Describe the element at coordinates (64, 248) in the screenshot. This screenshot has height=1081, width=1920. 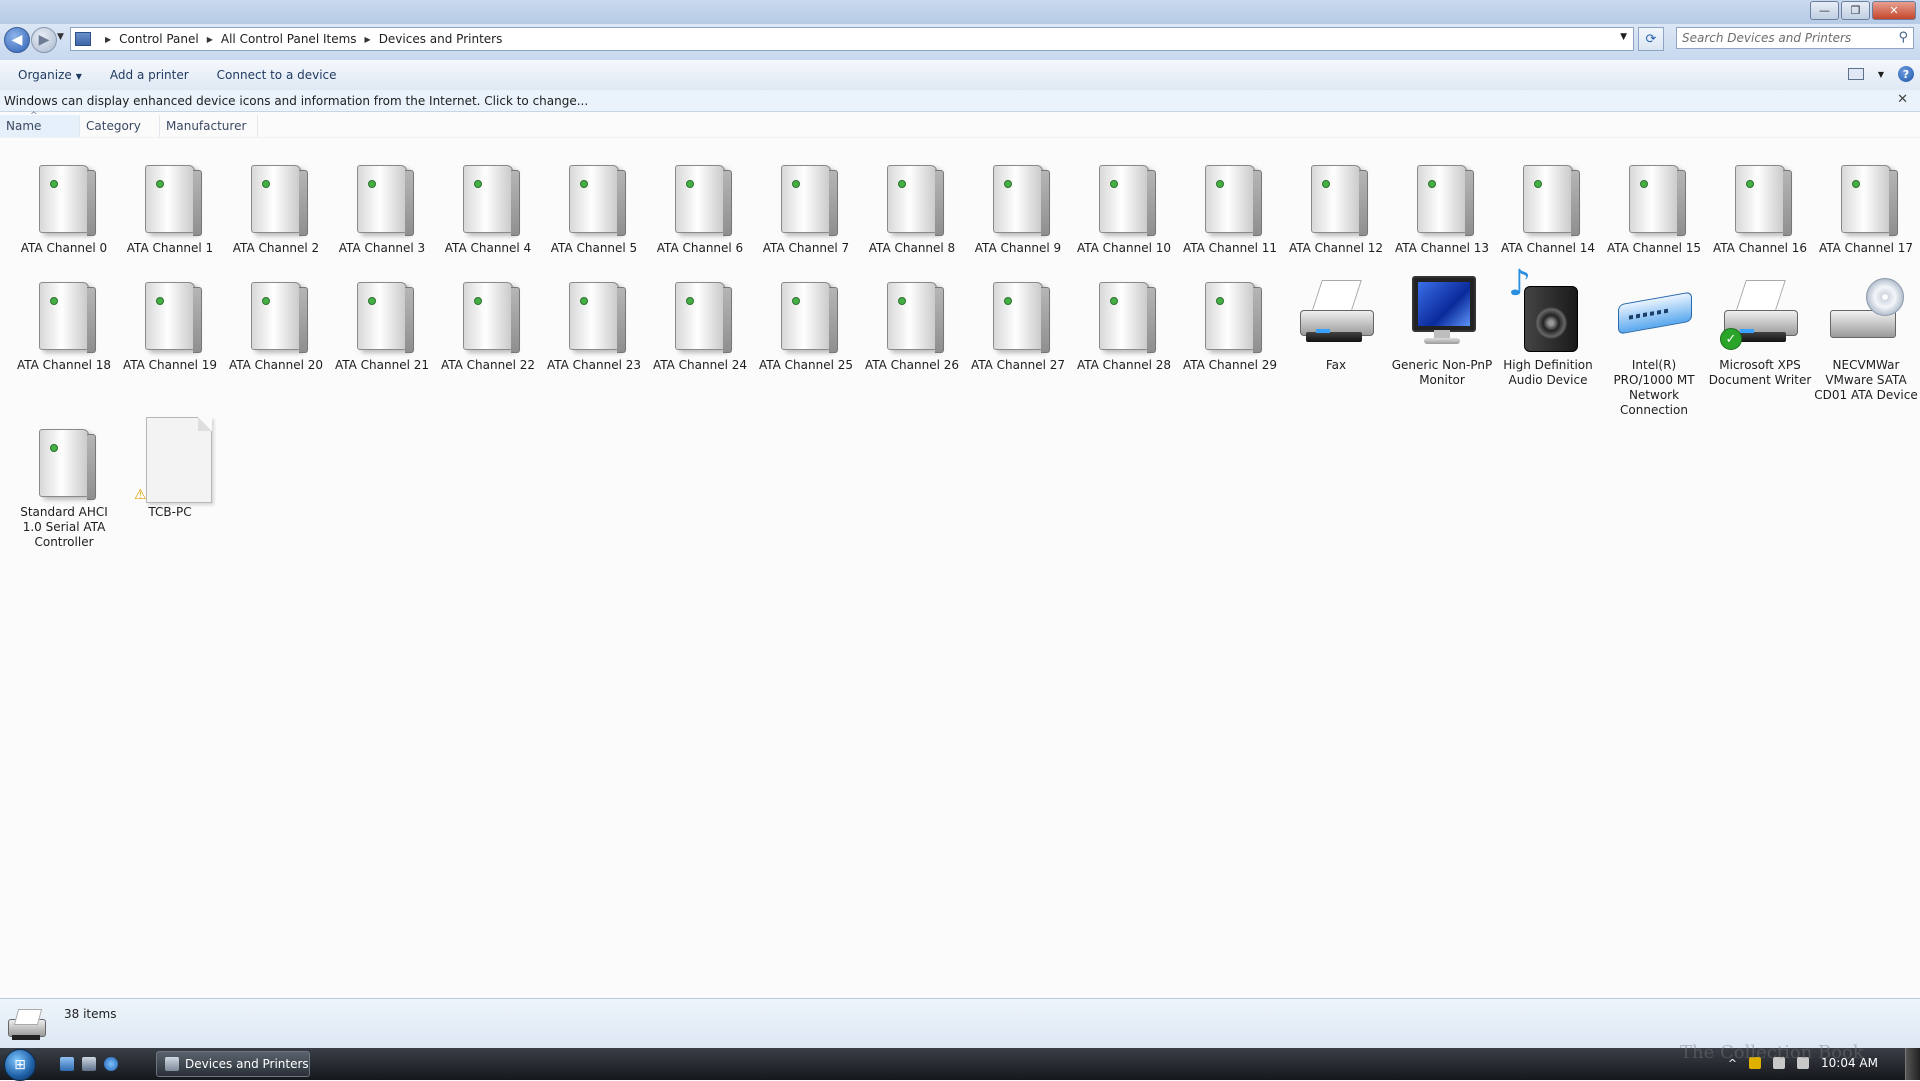
I see `device-label: ATA Channel 0` at that location.